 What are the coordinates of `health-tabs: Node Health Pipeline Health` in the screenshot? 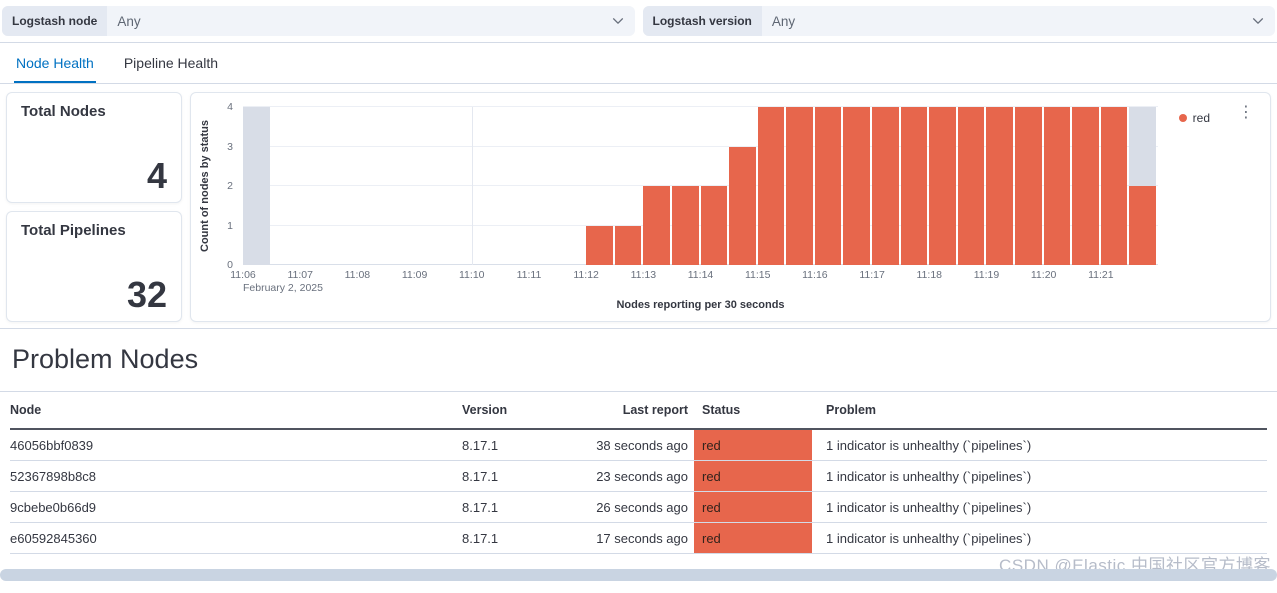 It's located at (638, 63).